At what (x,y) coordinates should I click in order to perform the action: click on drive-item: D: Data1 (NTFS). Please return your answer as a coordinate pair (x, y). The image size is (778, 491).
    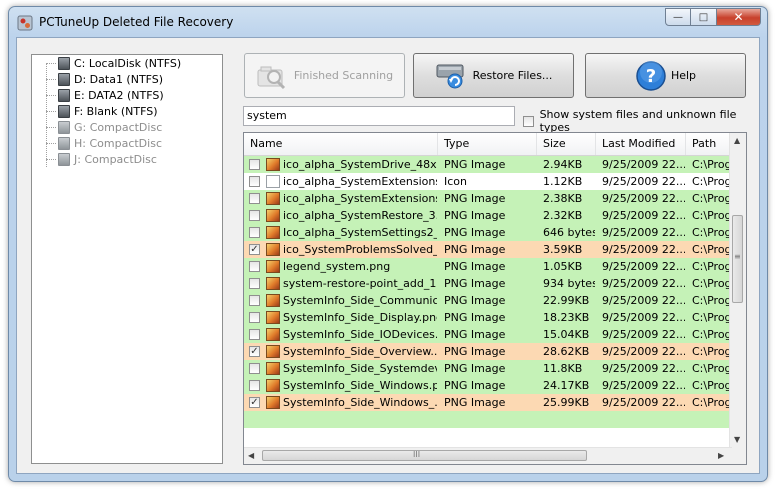
    Looking at the image, I should click on (110, 79).